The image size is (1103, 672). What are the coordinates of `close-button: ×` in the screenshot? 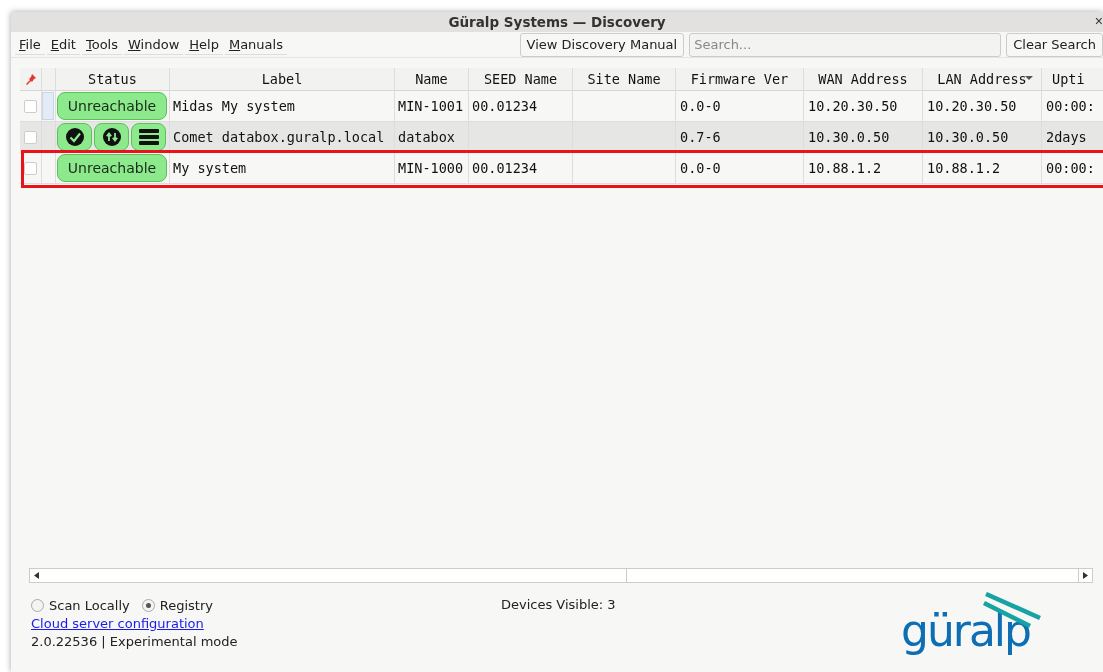 It's located at (1098, 21).